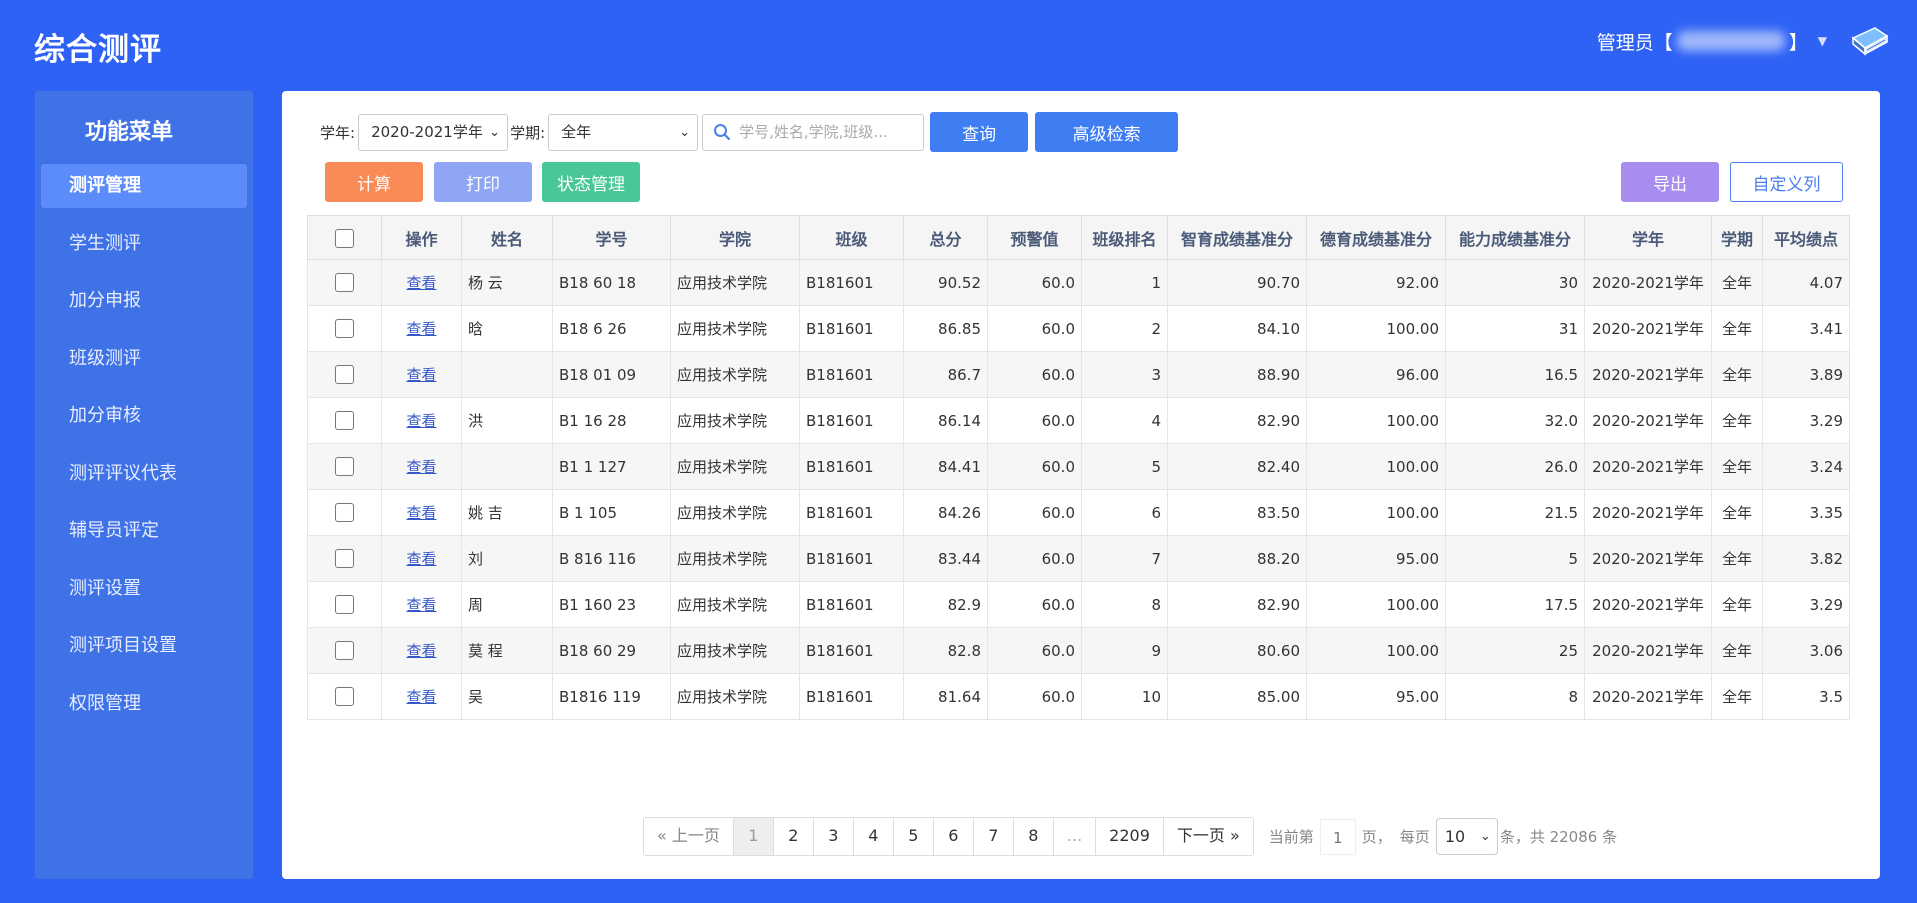 The height and width of the screenshot is (903, 1917). Describe the element at coordinates (1034, 237) in the screenshot. I see `column-header: 预警值` at that location.